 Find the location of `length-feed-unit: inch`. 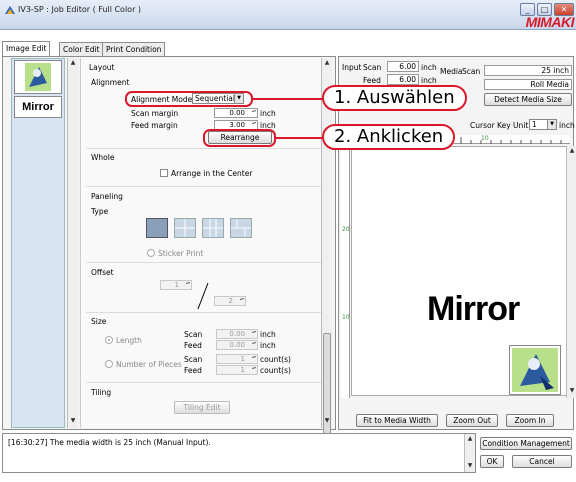

length-feed-unit: inch is located at coordinates (268, 345).